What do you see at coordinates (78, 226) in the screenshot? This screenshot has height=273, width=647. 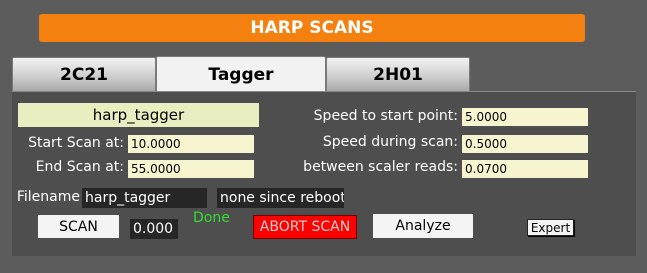 I see `scan-button: SCAN` at bounding box center [78, 226].